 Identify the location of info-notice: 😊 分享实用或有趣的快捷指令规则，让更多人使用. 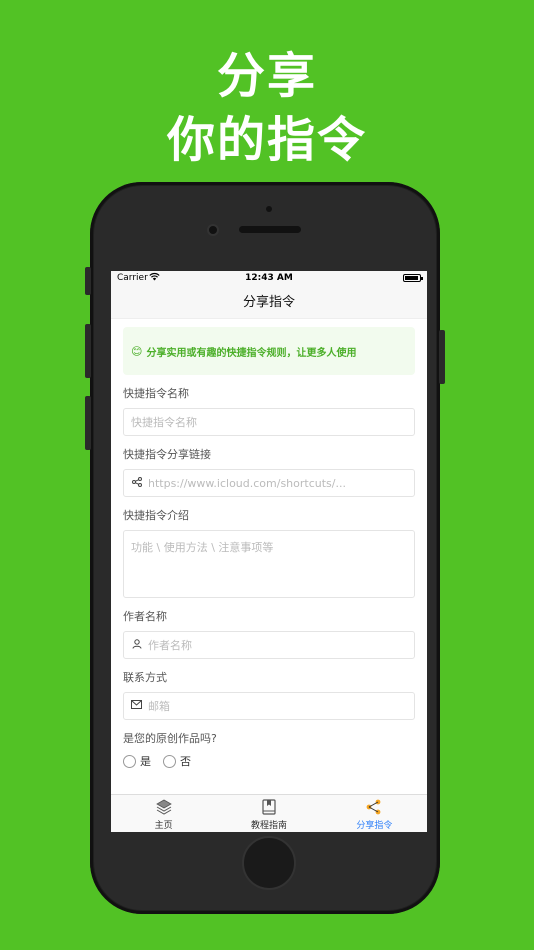
(269, 351).